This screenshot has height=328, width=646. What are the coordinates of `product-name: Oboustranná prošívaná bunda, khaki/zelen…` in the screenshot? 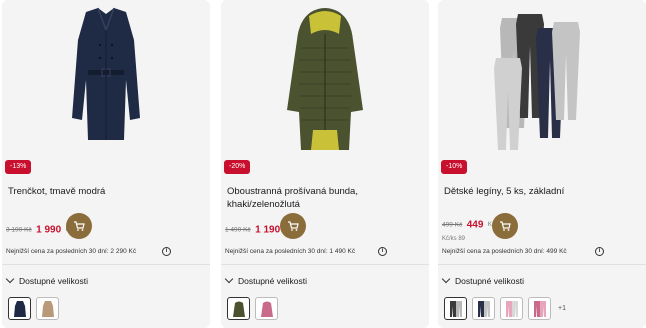 It's located at (325, 198).